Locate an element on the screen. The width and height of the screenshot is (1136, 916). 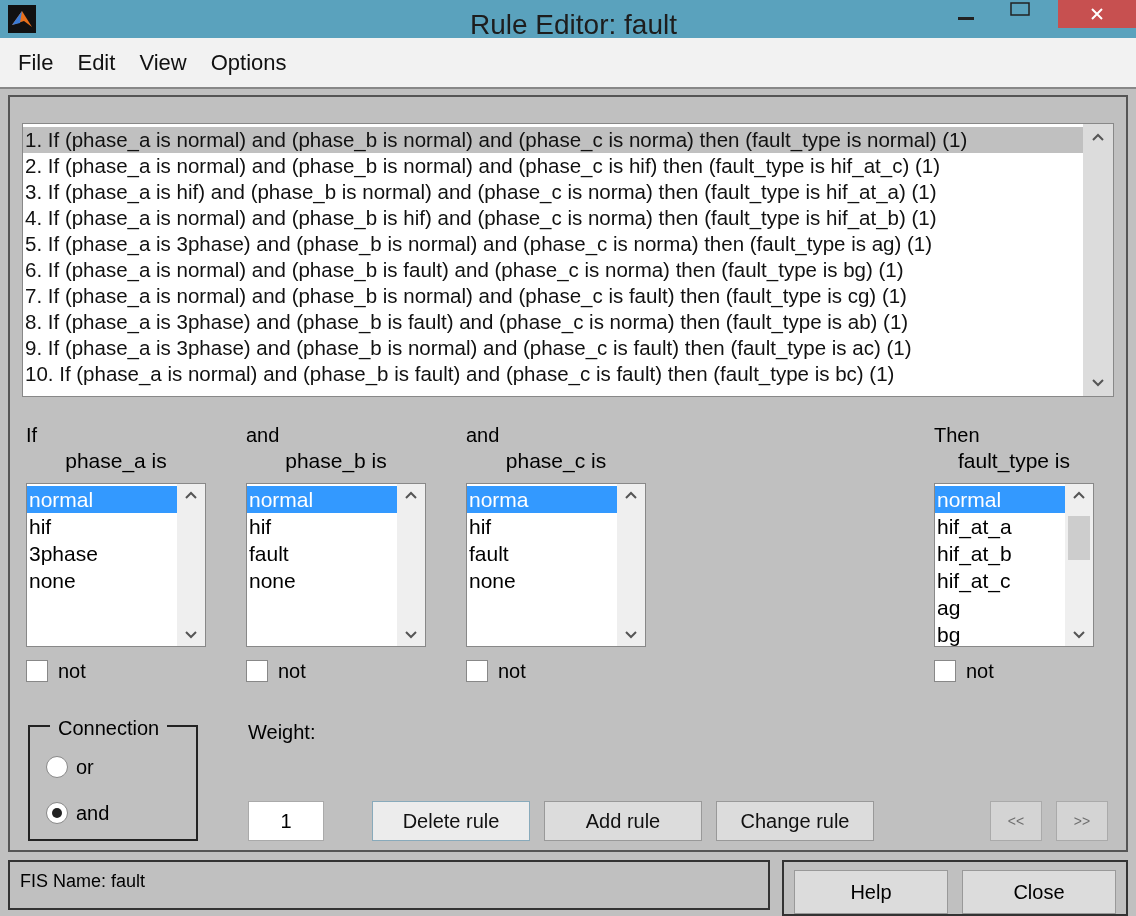
rule-row: 4. If (phase_a is normal) and (phase_b is hif) and (phase_c is norma) then (fault_type is hif_at_b) (1) is located at coordinates (553, 218).